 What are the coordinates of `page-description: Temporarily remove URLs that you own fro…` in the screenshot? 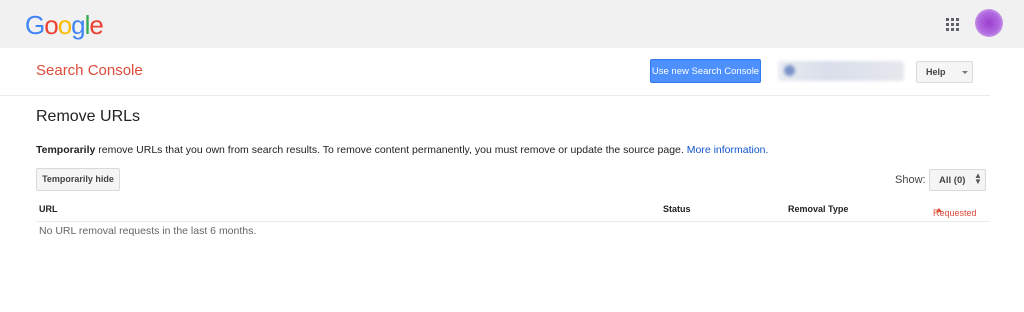 It's located at (402, 150).